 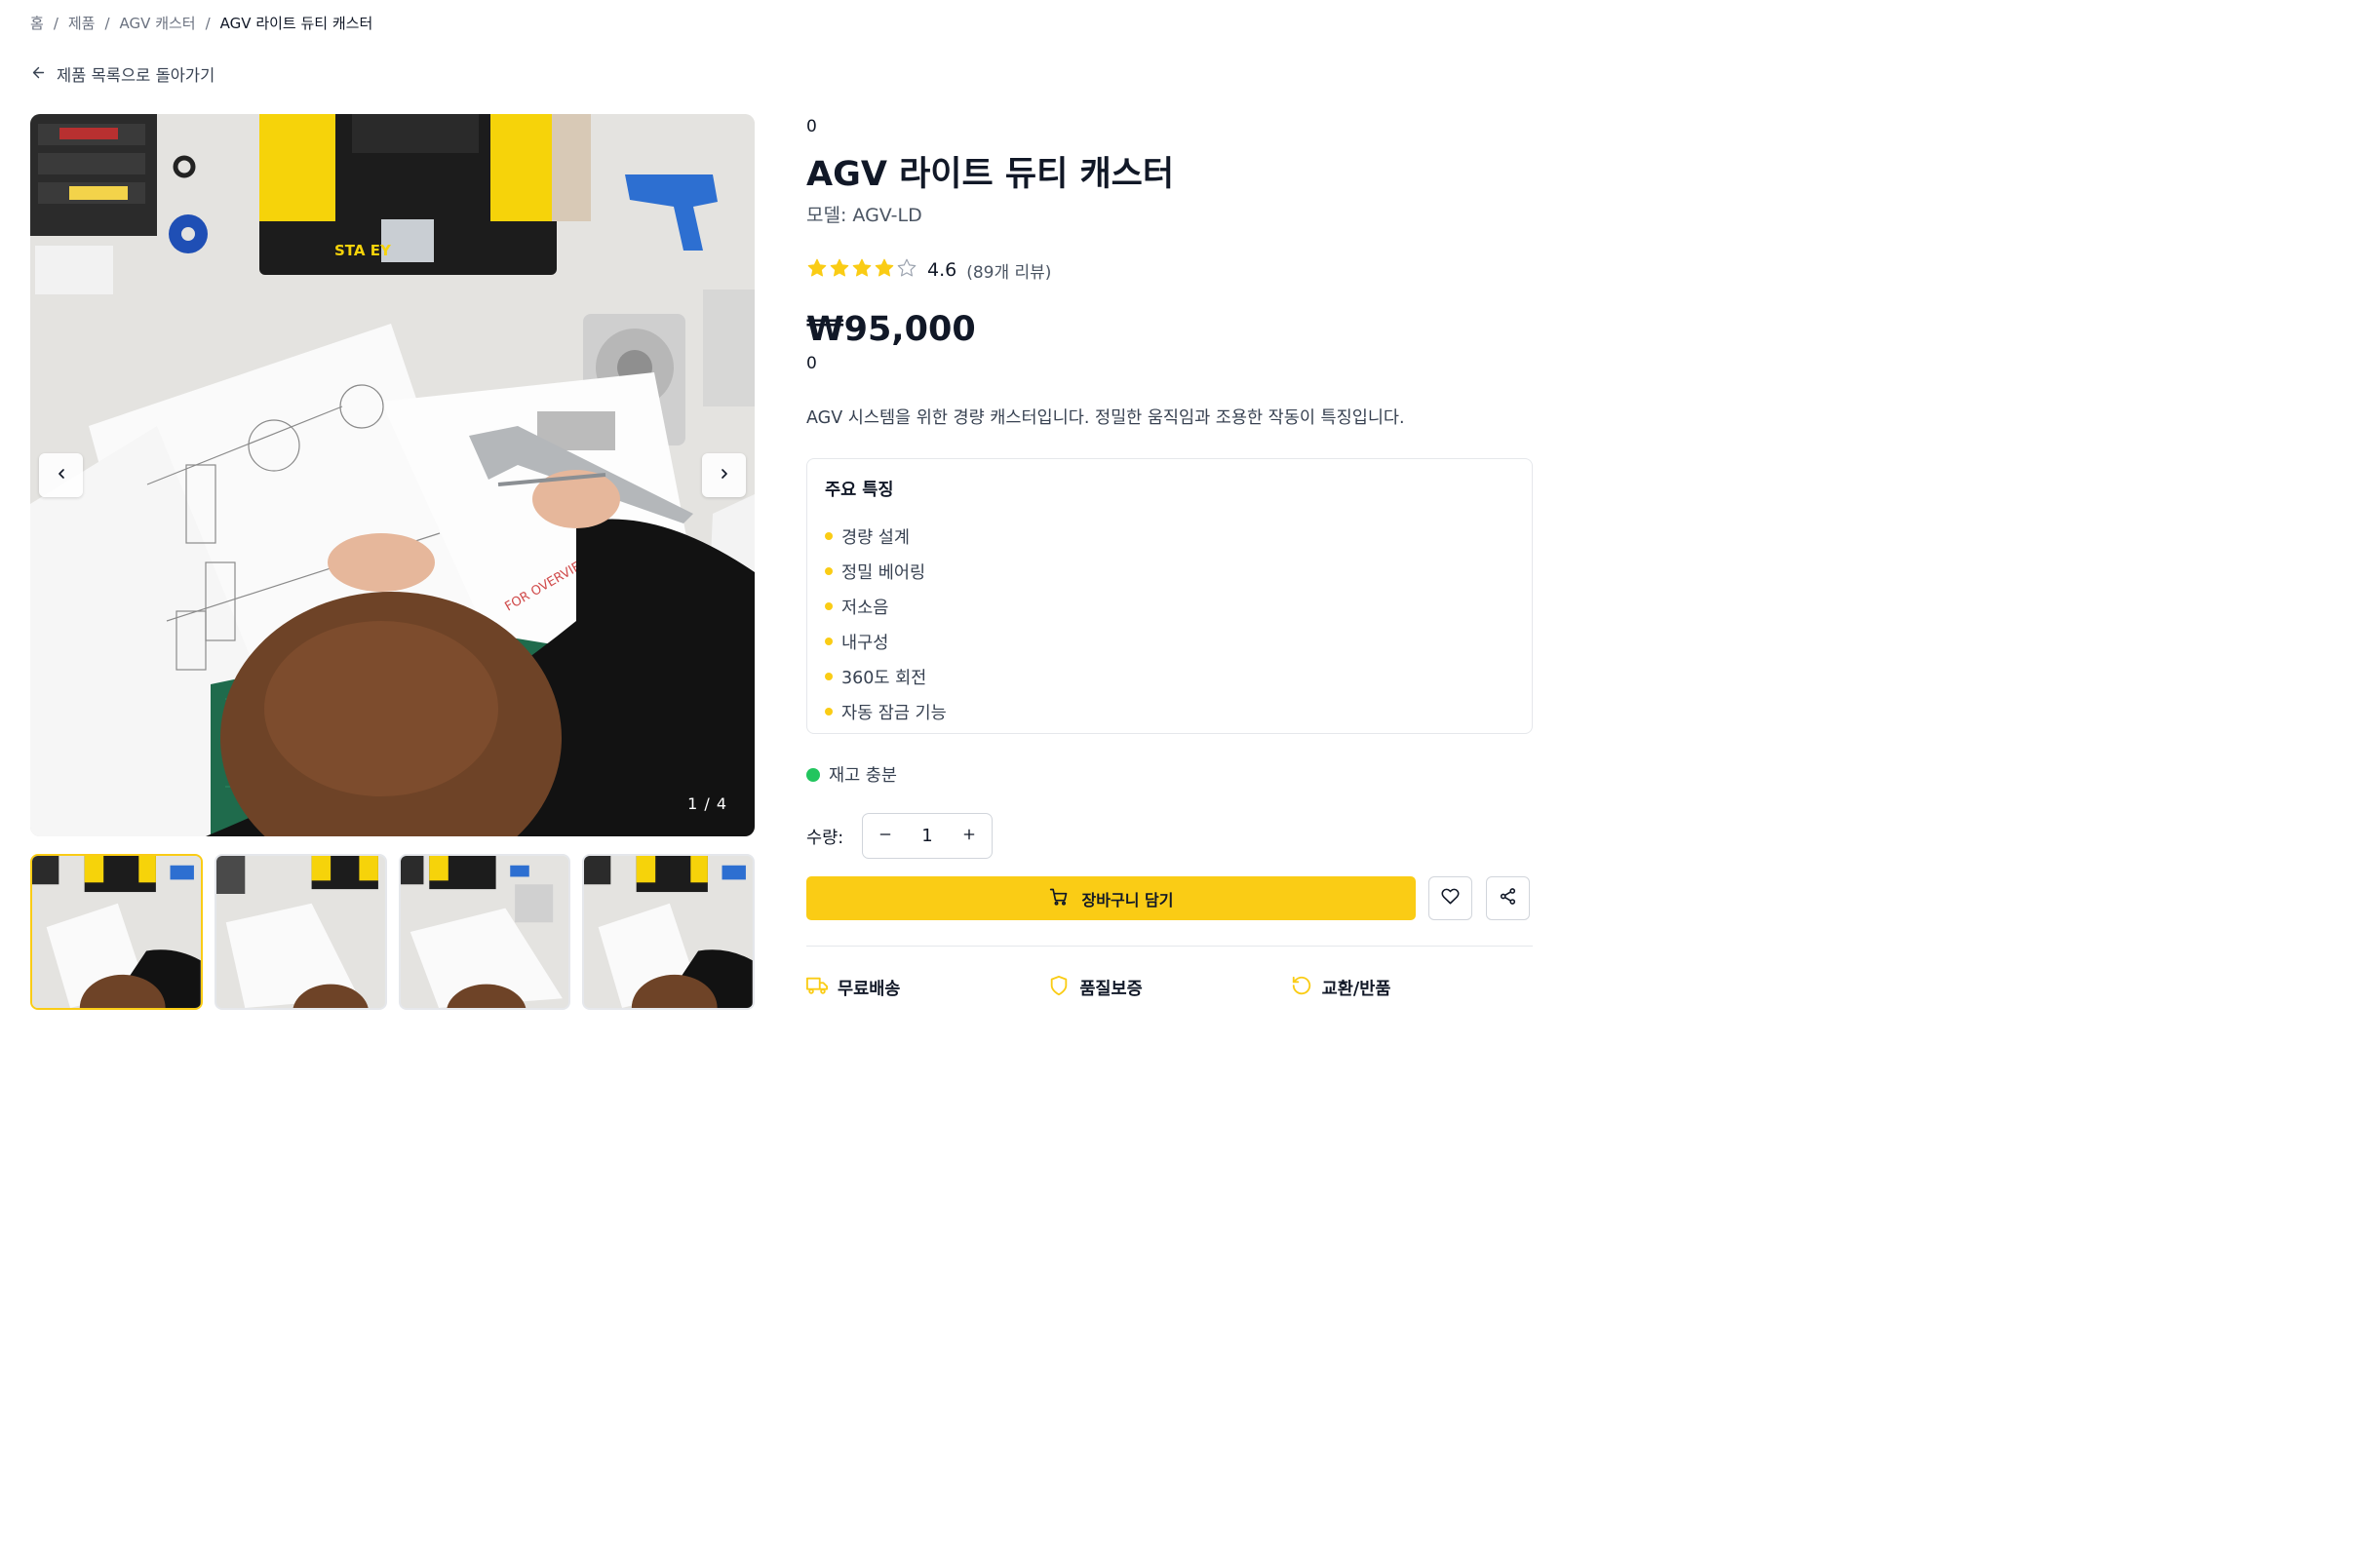 What do you see at coordinates (1111, 989) in the screenshot?
I see `benefit-label: 품질보증` at bounding box center [1111, 989].